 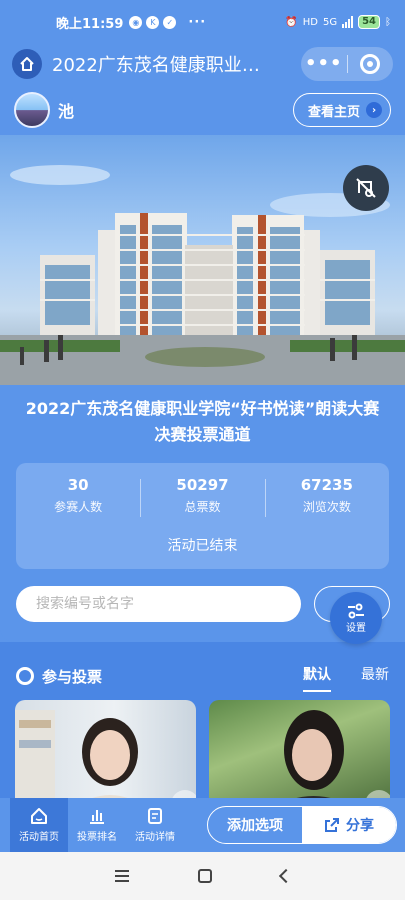 I want to click on view-homepage-label: 查看主页, so click(x=333, y=112).